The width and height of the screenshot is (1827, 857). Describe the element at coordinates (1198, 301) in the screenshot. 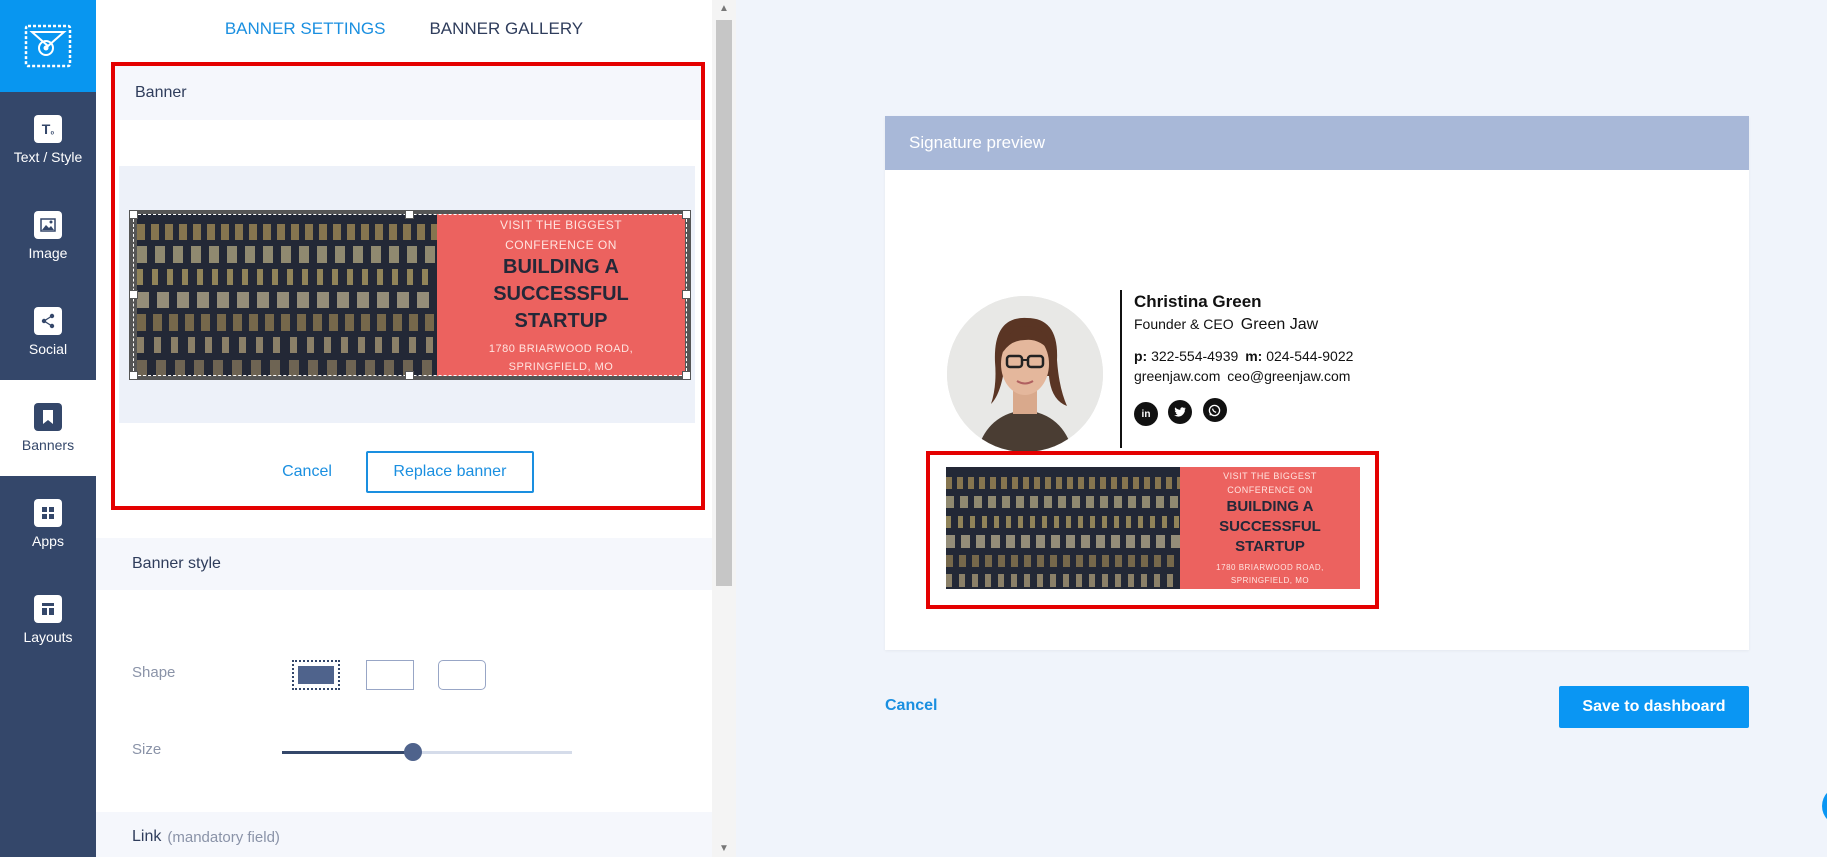

I see `signature-name: Christina Green` at that location.